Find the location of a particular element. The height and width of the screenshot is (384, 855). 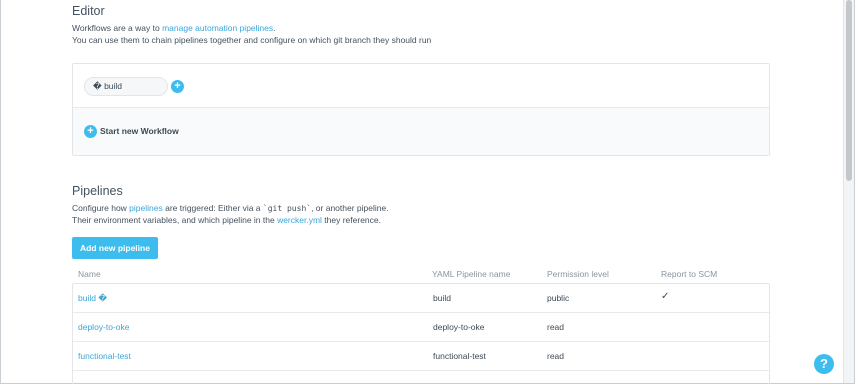

column-header-yaml: YAML Pipeline name is located at coordinates (471, 274).